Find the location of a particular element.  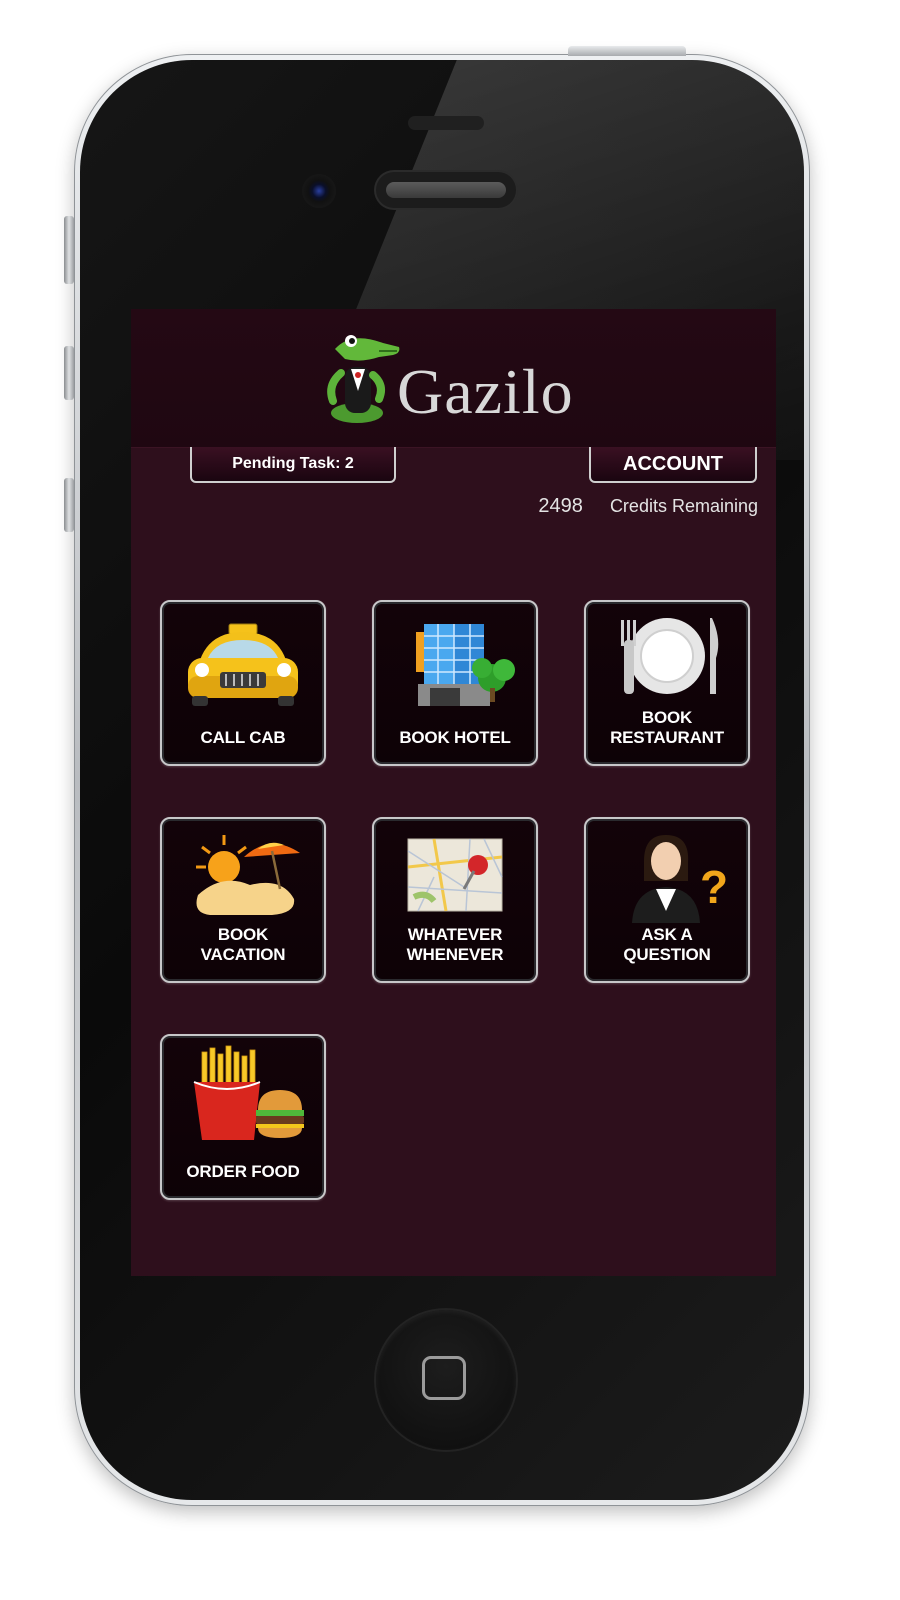

fast-food-icon is located at coordinates (248, 1092).